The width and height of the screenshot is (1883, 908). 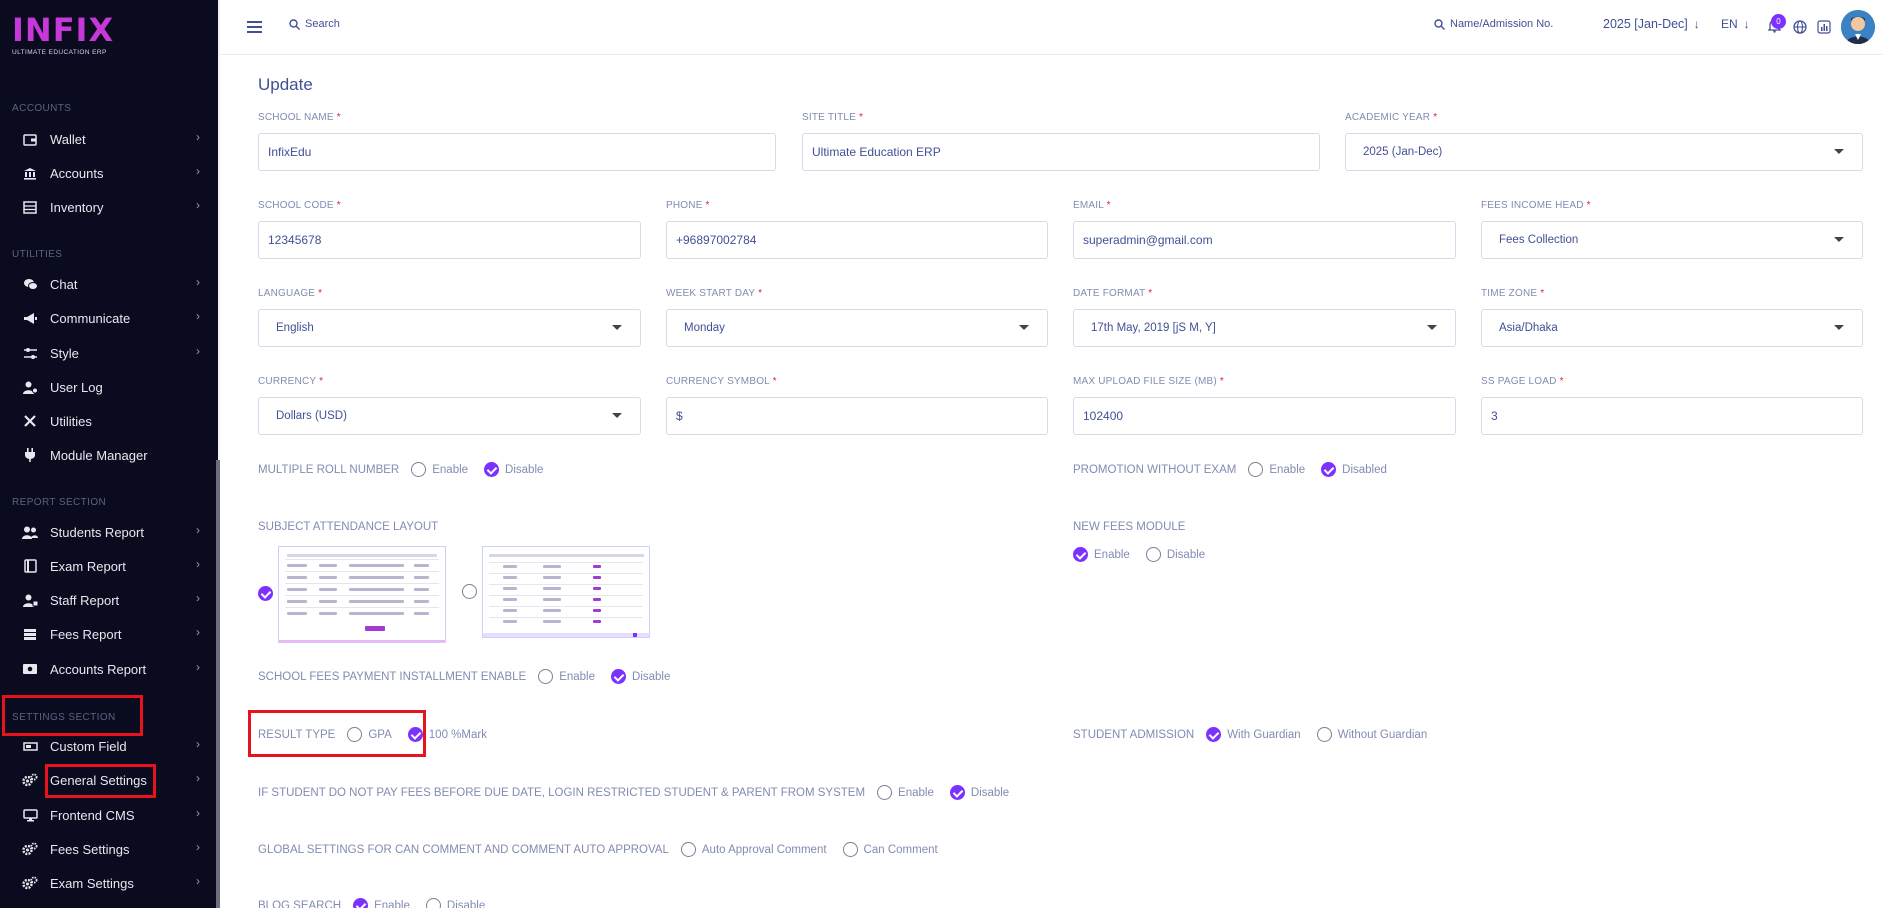 I want to click on caret-down-icon, so click(x=1024, y=327).